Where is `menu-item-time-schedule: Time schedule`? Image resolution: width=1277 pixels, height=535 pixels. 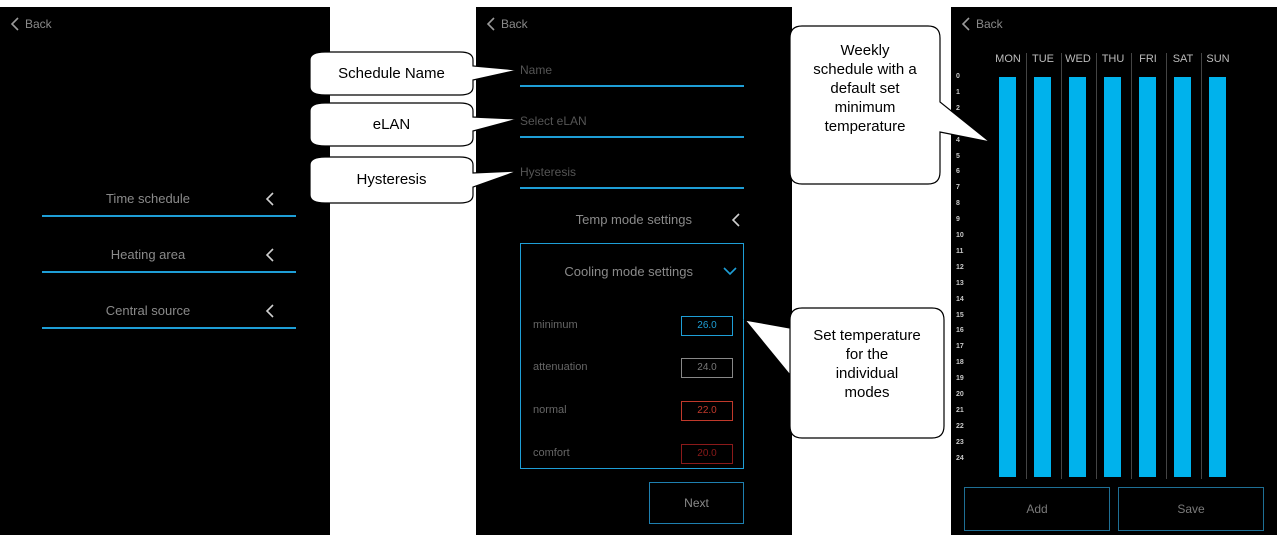
menu-item-time-schedule: Time schedule is located at coordinates (169, 202).